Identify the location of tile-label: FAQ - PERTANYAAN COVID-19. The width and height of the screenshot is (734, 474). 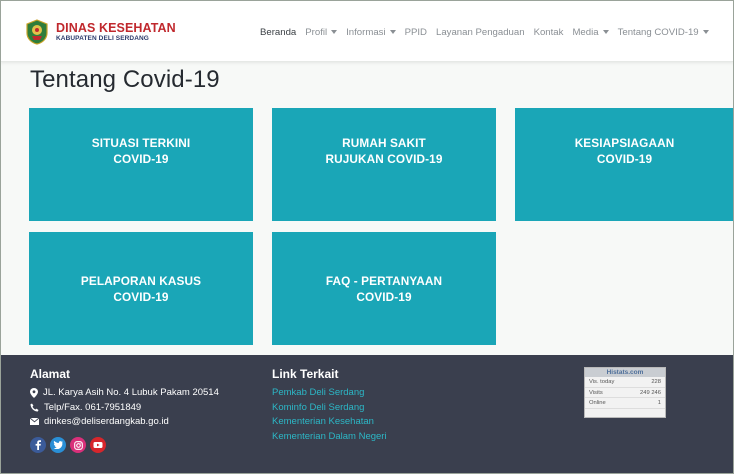
(384, 288).